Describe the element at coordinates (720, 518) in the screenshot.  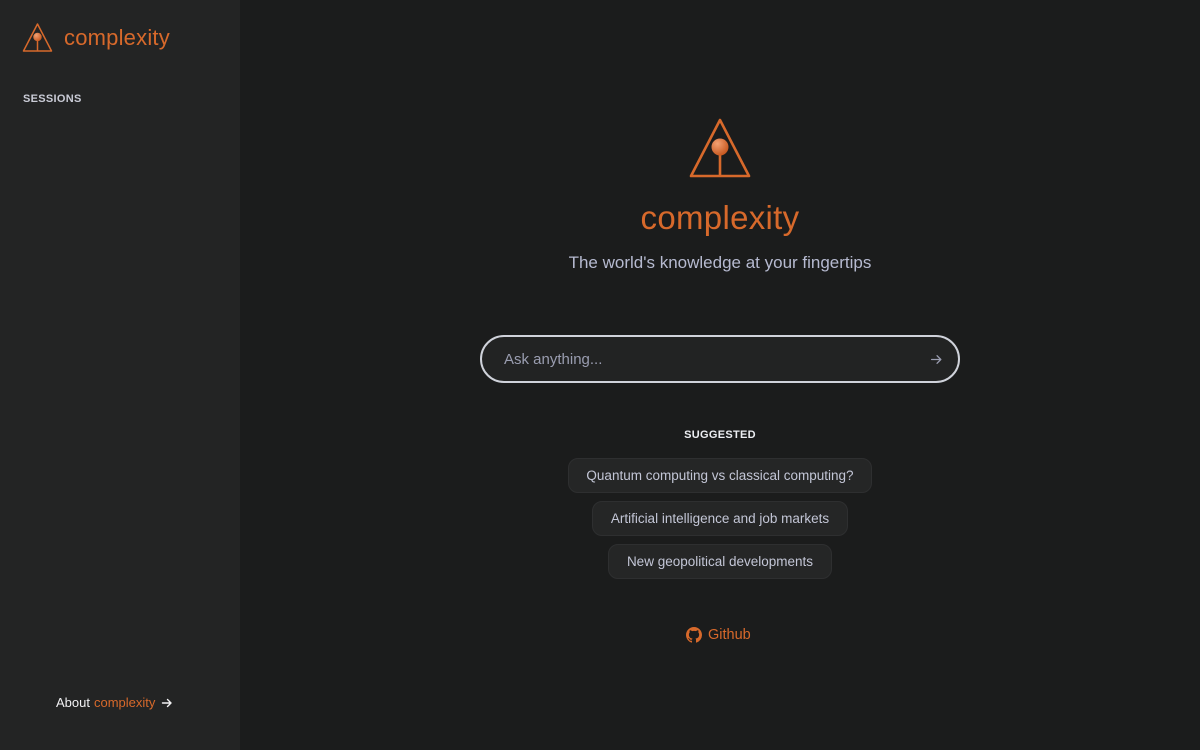
I see `suggestion-chip: Artificial intelligence and job markets` at that location.